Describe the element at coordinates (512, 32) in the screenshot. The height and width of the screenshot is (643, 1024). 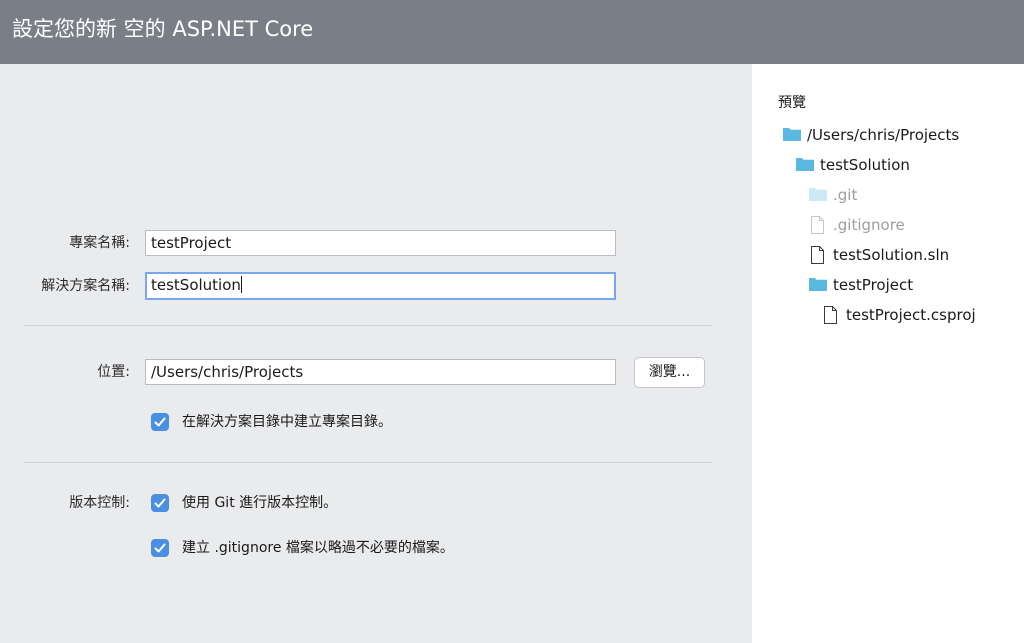
I see `dialog-header: 設定您的新 空的 ASP.NET Core` at that location.